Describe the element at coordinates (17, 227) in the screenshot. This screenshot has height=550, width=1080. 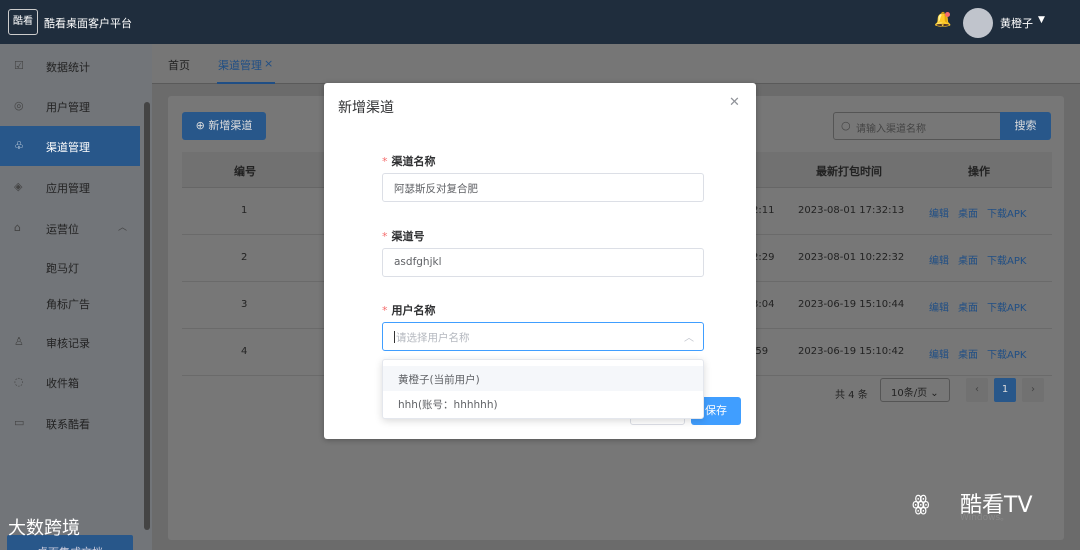
I see `gift-icon: ⌂` at that location.